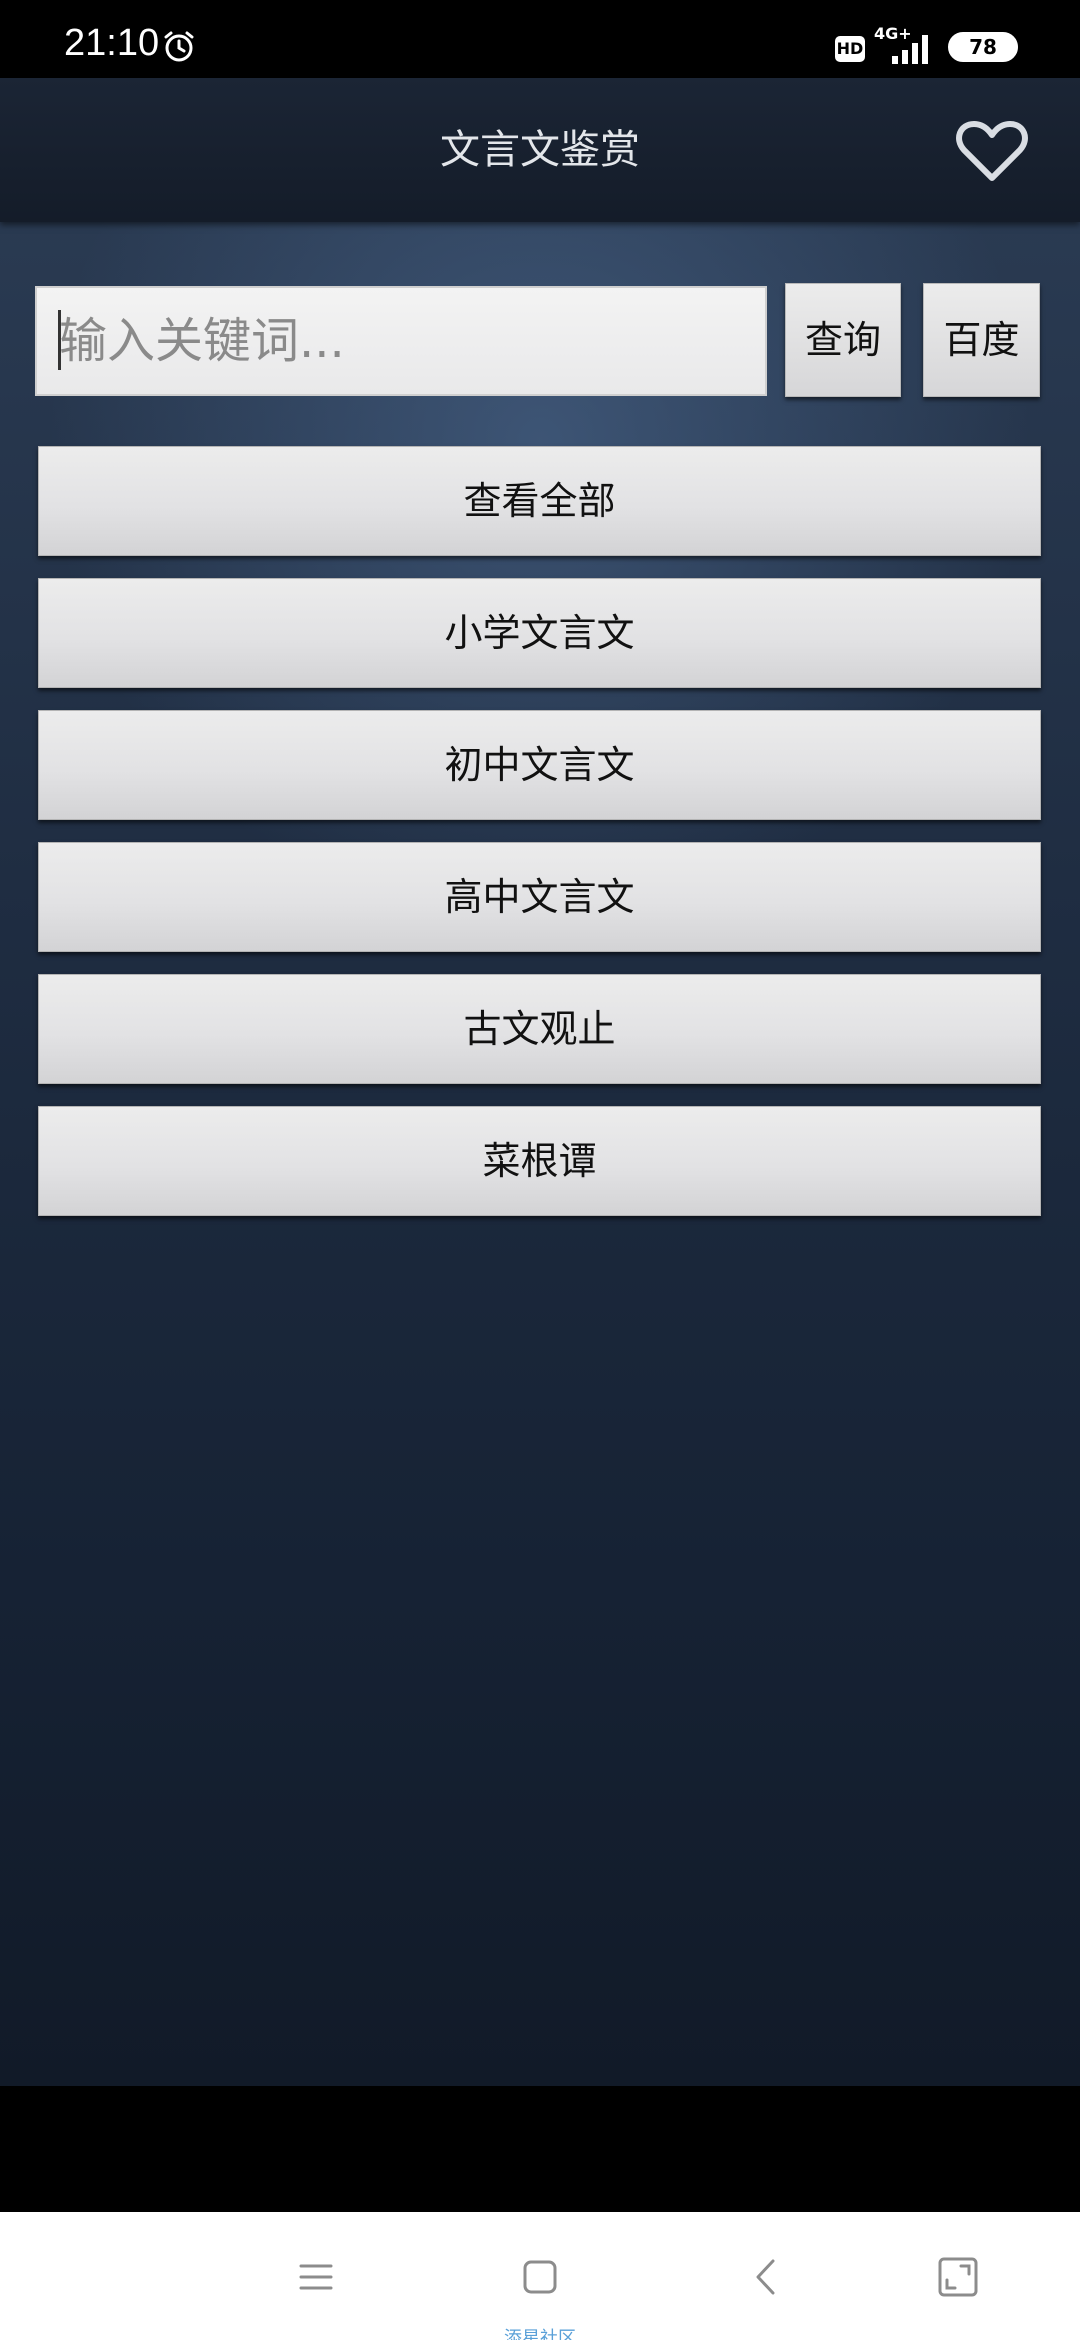 The height and width of the screenshot is (2340, 1080). Describe the element at coordinates (981, 340) in the screenshot. I see `baidu-button: 百度` at that location.